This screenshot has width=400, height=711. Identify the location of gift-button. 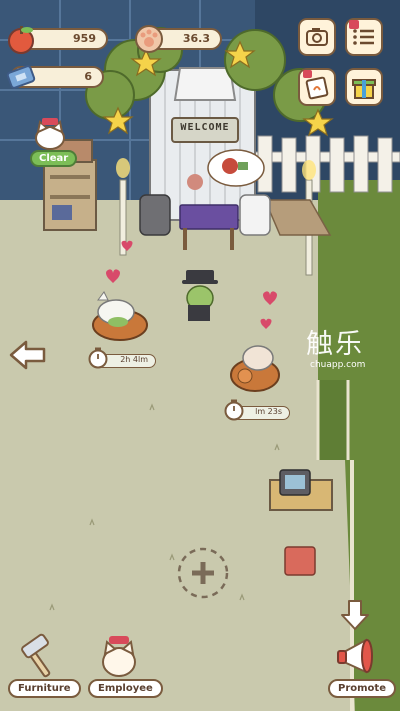
(364, 87).